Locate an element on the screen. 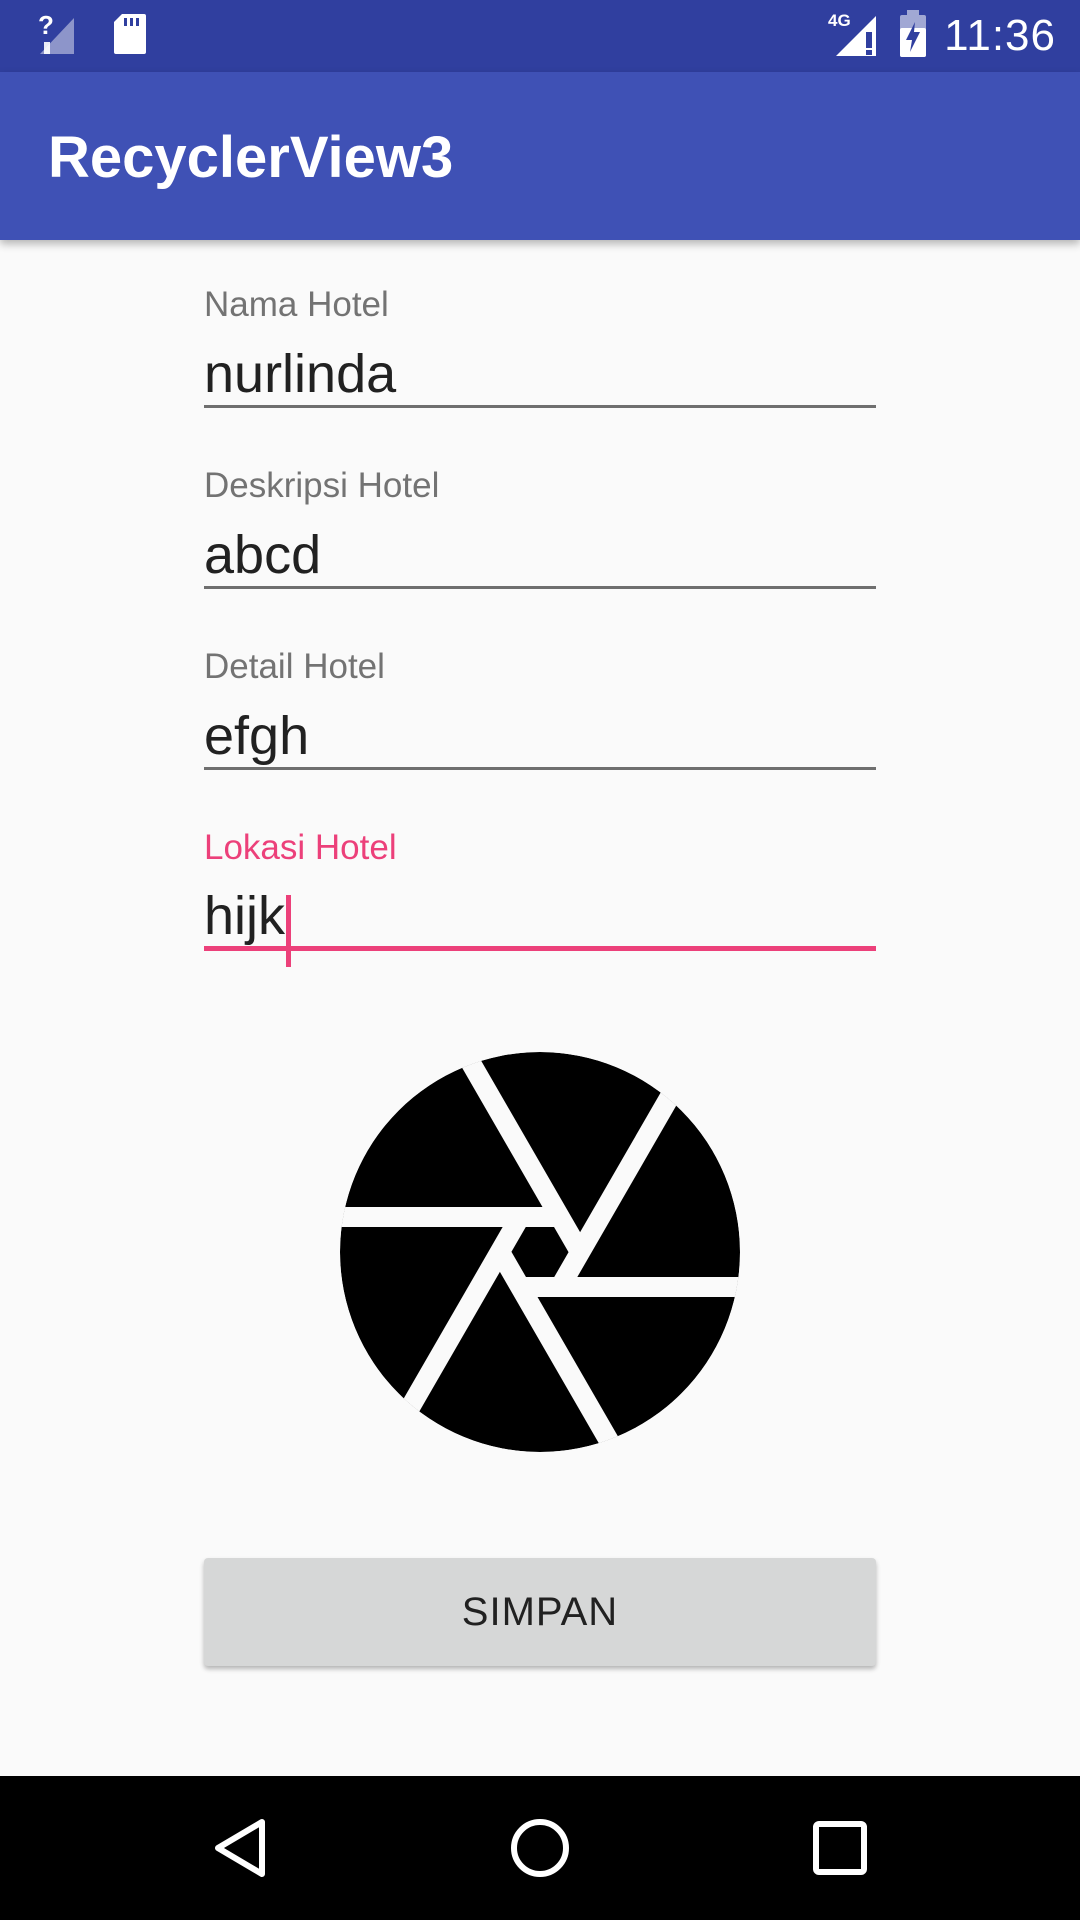 This screenshot has width=1080, height=1920. nama-hotel-label: Nama Hotel is located at coordinates (296, 304).